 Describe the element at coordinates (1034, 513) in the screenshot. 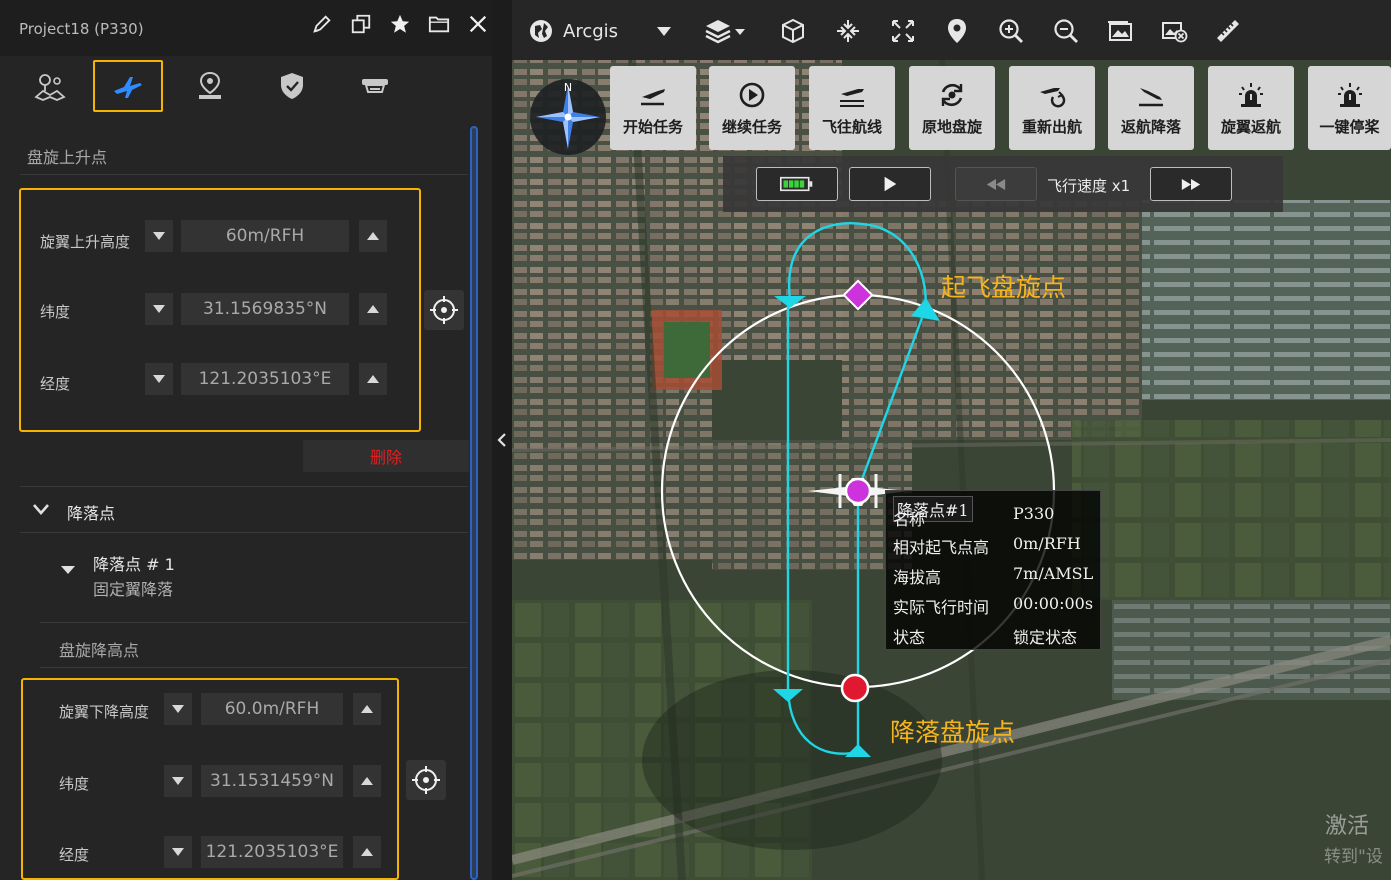

I see `info-value: P330` at that location.